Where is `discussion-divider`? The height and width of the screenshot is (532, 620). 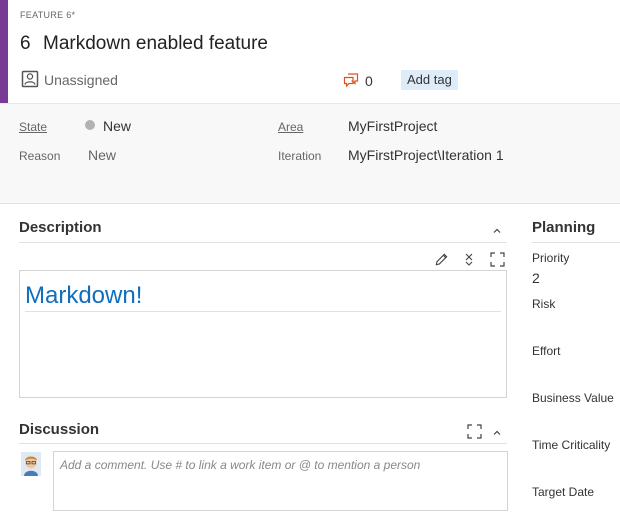 discussion-divider is located at coordinates (263, 443).